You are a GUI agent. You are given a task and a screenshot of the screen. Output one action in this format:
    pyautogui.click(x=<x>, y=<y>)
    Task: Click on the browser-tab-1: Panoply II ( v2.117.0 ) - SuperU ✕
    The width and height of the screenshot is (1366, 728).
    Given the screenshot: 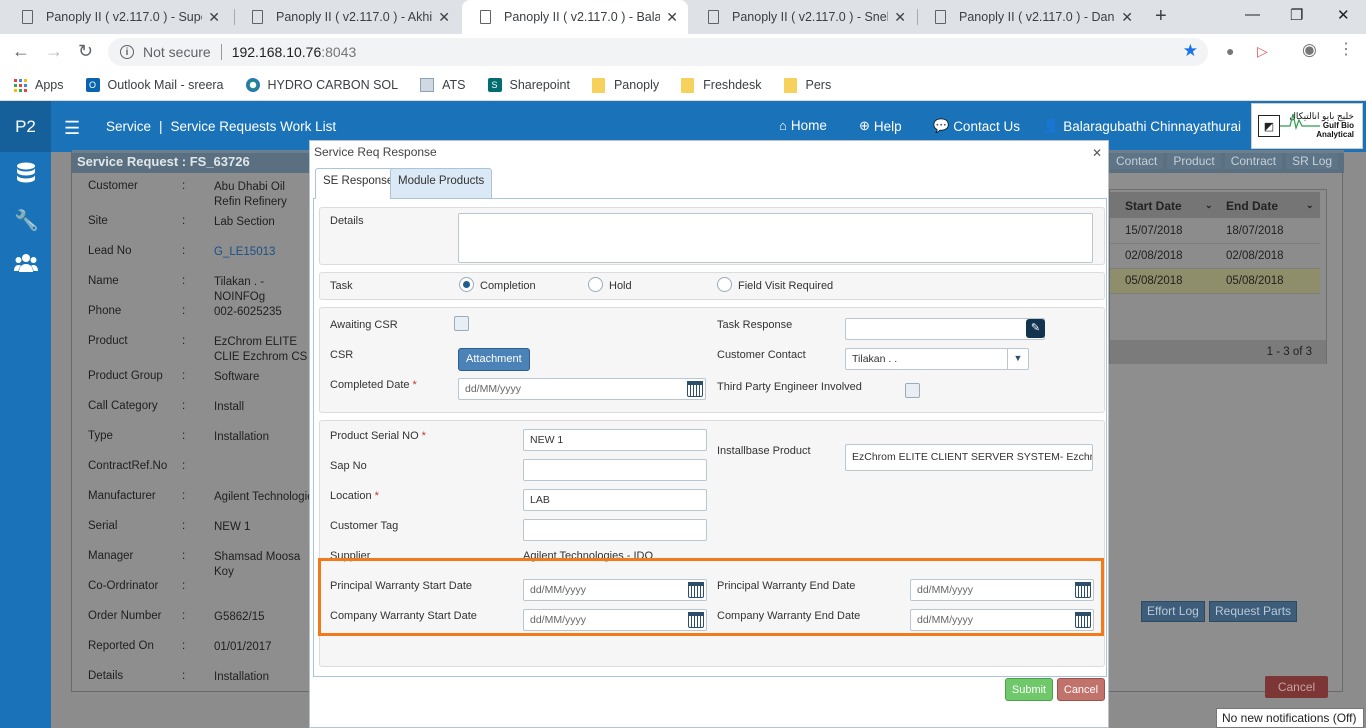 What is the action you would take?
    pyautogui.click(x=117, y=17)
    